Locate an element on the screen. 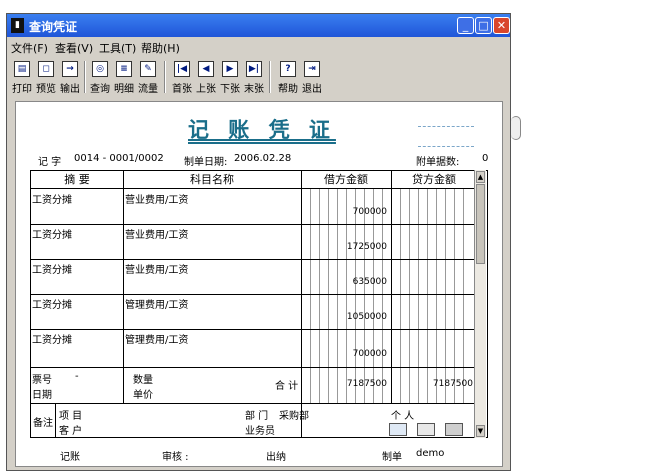 The image size is (648, 475). voucher-number: 0014 - 0001/0002 is located at coordinates (119, 158).